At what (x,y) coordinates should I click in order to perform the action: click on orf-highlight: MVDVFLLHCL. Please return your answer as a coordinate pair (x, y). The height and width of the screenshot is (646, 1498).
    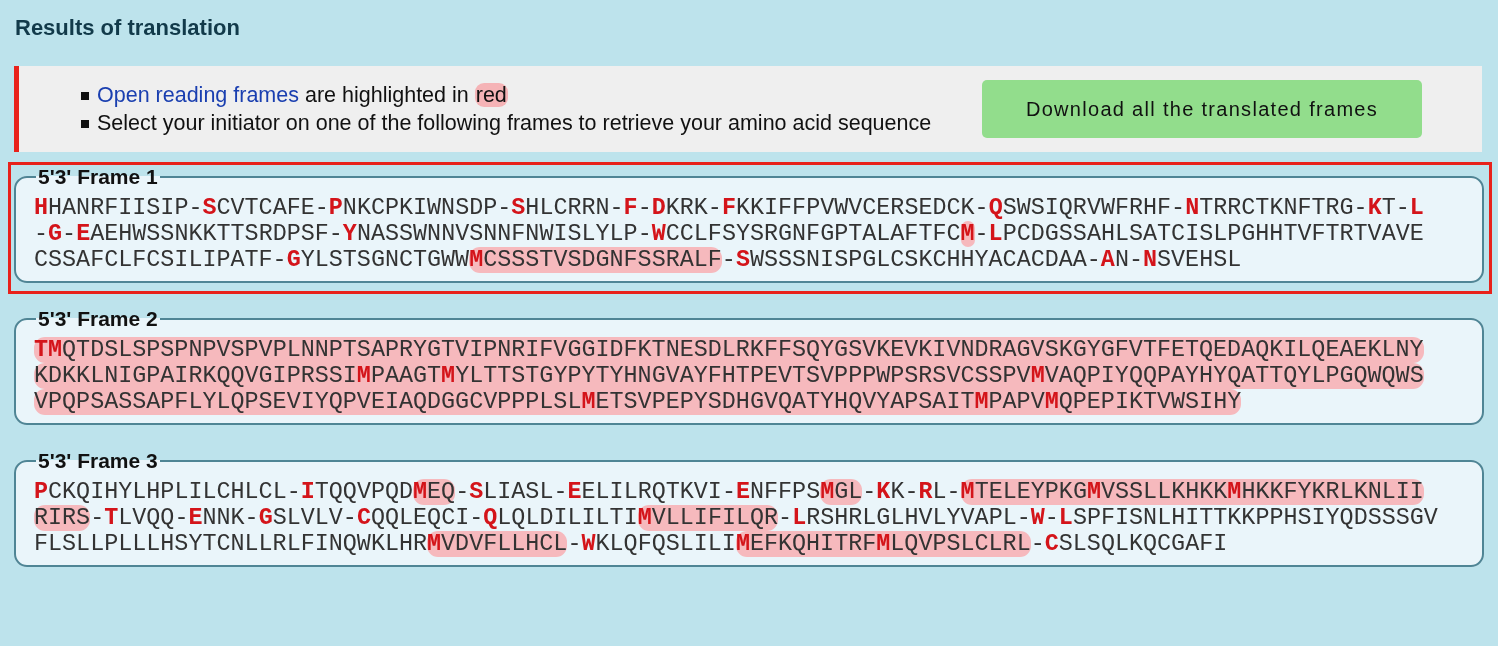
    Looking at the image, I should click on (497, 544).